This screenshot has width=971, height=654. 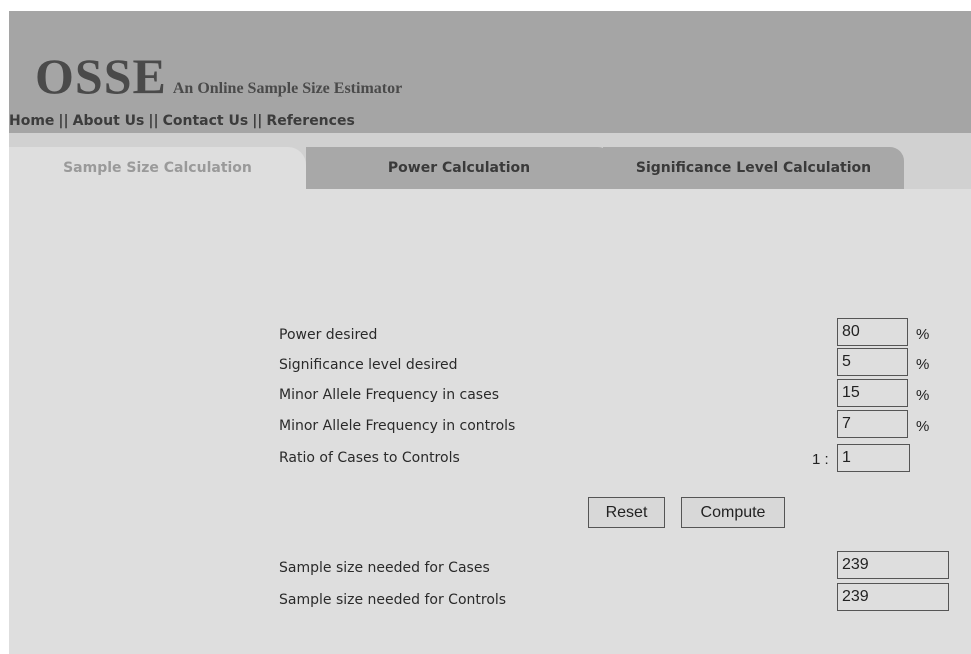 I want to click on power-input, so click(x=872, y=332).